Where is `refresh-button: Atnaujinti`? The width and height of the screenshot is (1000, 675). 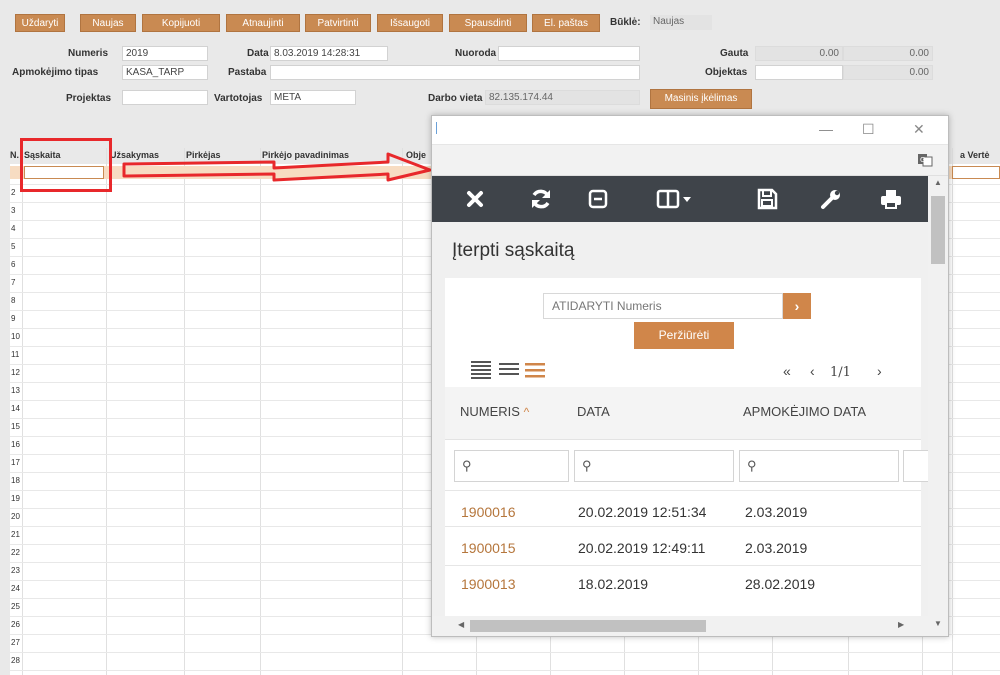
refresh-button: Atnaujinti is located at coordinates (263, 23).